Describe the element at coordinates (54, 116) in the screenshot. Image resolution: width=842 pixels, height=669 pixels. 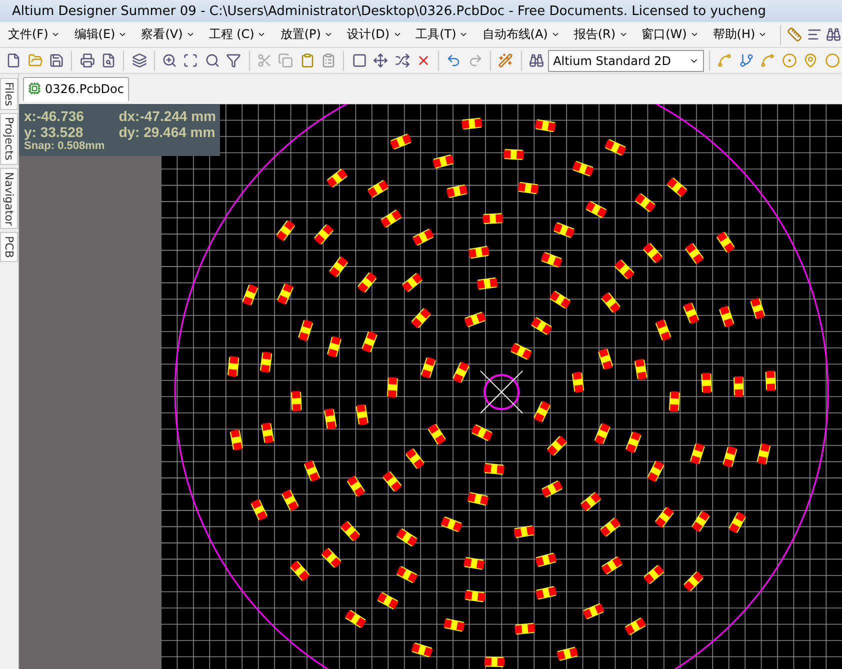
I see `x-coordinate: x:-46.736` at that location.